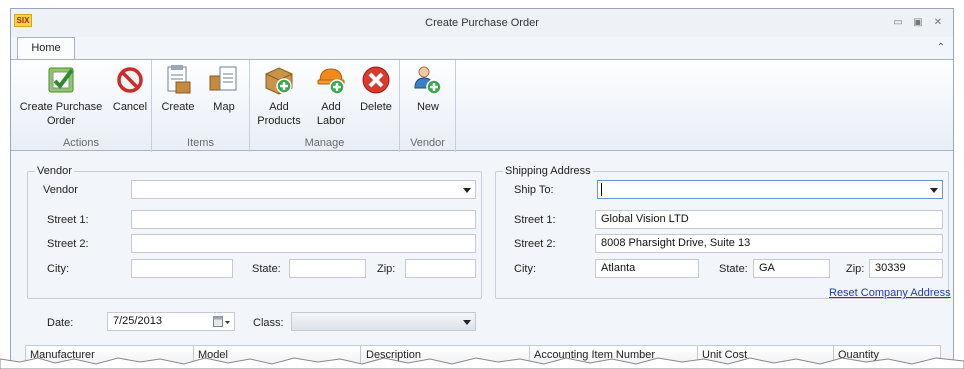 This screenshot has height=369, width=964. I want to click on create-purchase-order-label-line1: Create Purchase, so click(61, 107).